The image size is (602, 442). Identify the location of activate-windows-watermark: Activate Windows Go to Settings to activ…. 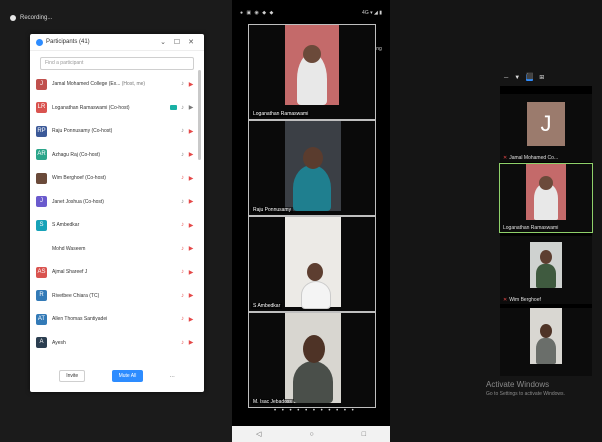
(525, 388).